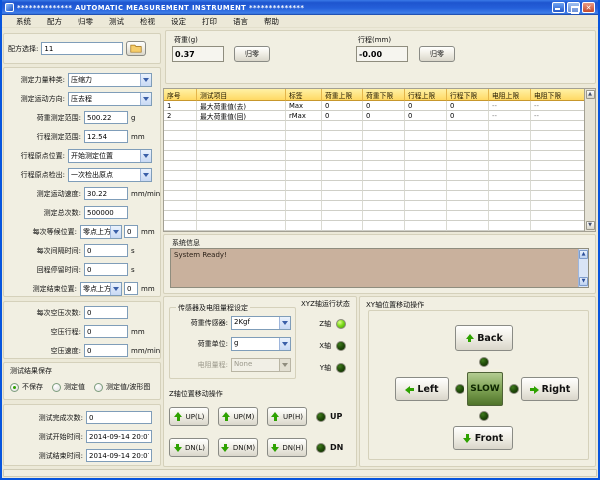 The width and height of the screenshot is (600, 480). Describe the element at coordinates (261, 365) in the screenshot. I see `resistance-range-select: None` at that location.